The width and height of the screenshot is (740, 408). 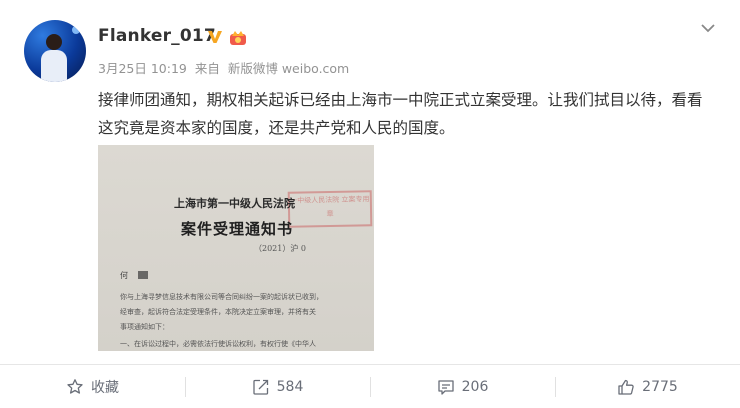 I want to click on document-line: 一、在诉讼过程中，必需依法行使诉讼权利，有权行使《中华人, so click(x=218, y=344).